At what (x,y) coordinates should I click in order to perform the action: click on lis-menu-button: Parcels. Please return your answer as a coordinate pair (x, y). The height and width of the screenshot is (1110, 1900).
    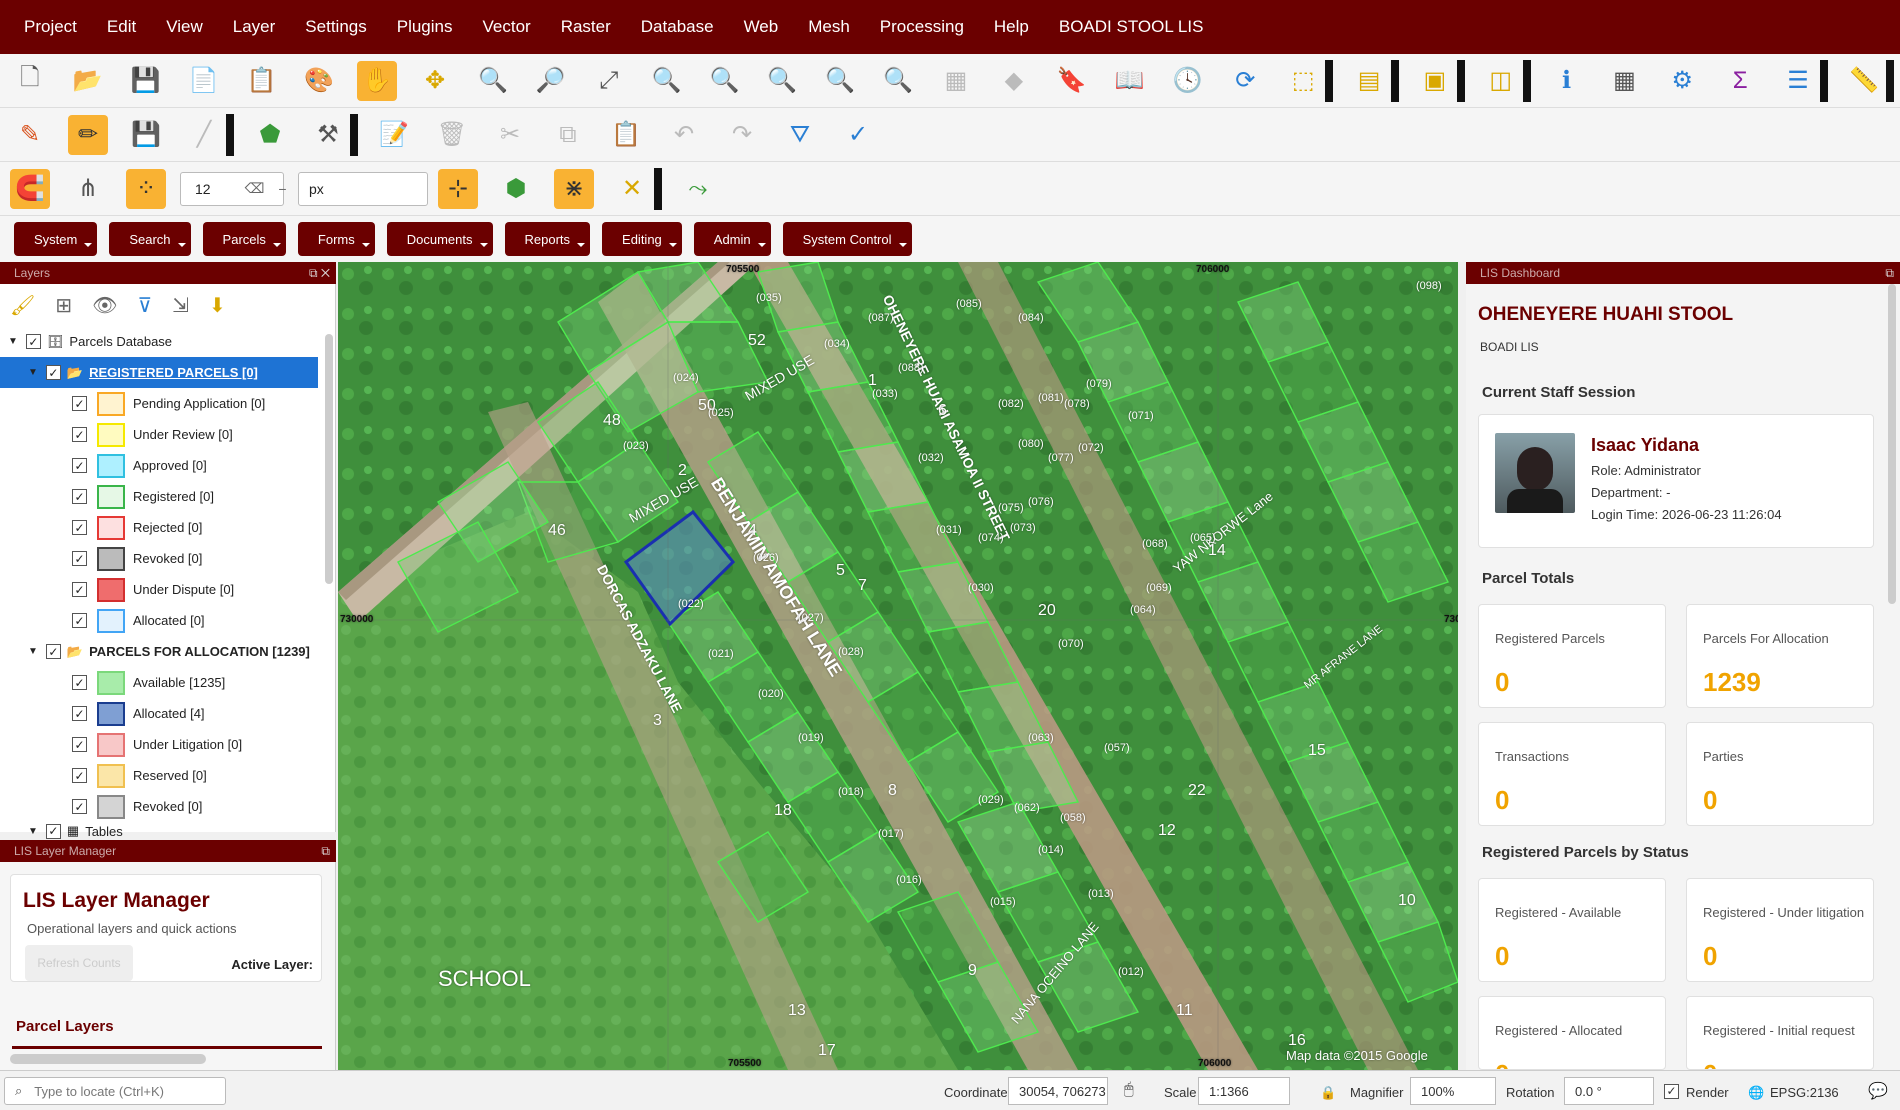
    Looking at the image, I should click on (244, 239).